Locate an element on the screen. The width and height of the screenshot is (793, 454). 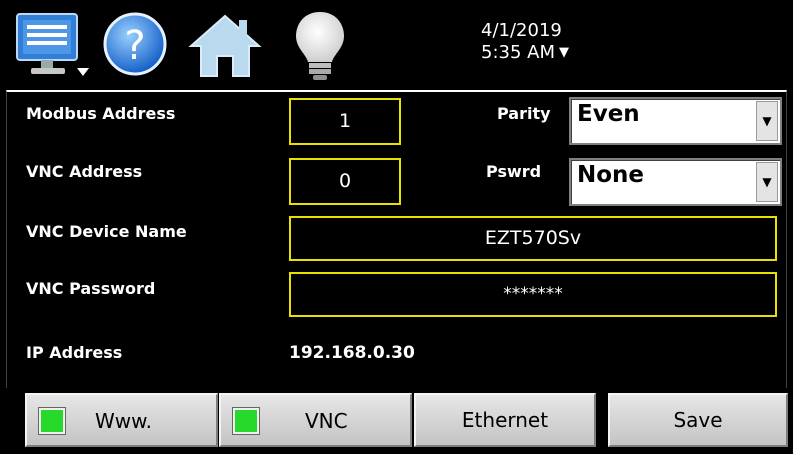
date-time-display: 4/1/2019 5:35 AM ▼ is located at coordinates (525, 42).